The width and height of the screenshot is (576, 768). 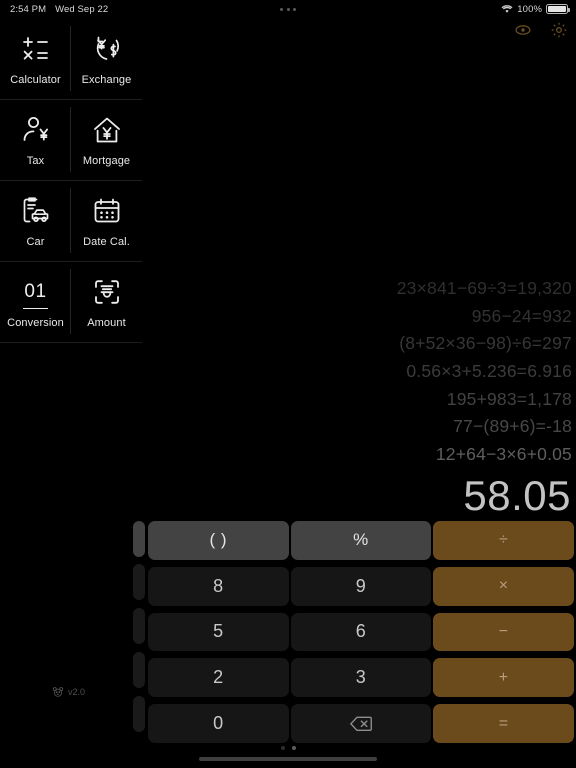 I want to click on sidebar-item-conversion: 01 Conversion, so click(x=35, y=301).